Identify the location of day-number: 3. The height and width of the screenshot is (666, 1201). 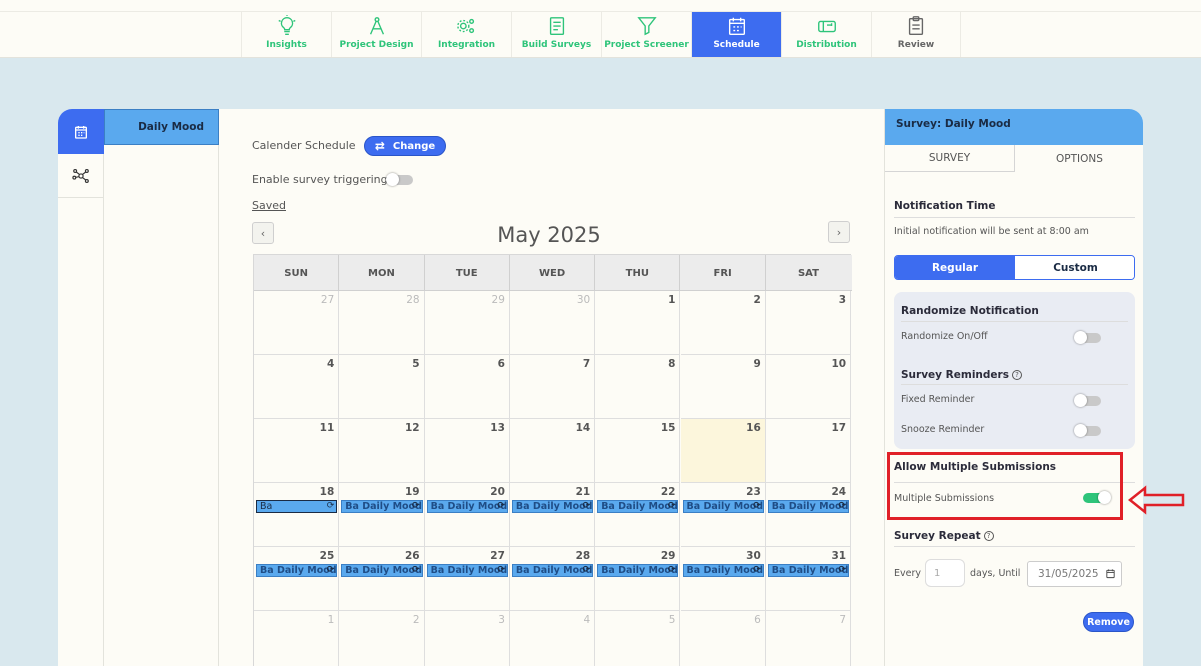
(842, 300).